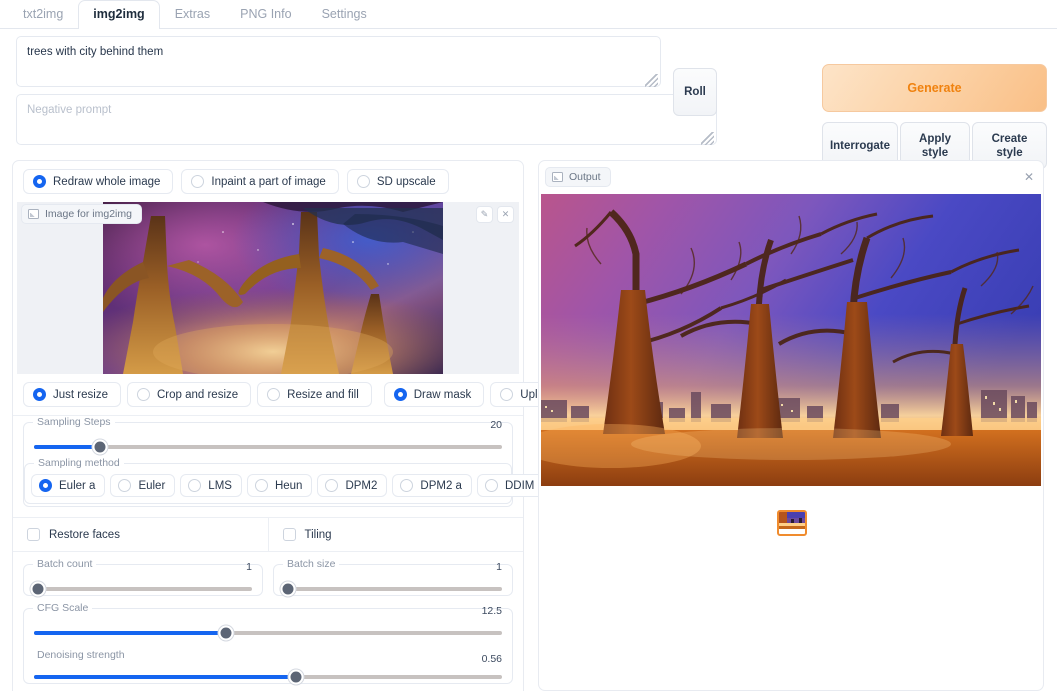  I want to click on prompt-input, so click(338, 61).